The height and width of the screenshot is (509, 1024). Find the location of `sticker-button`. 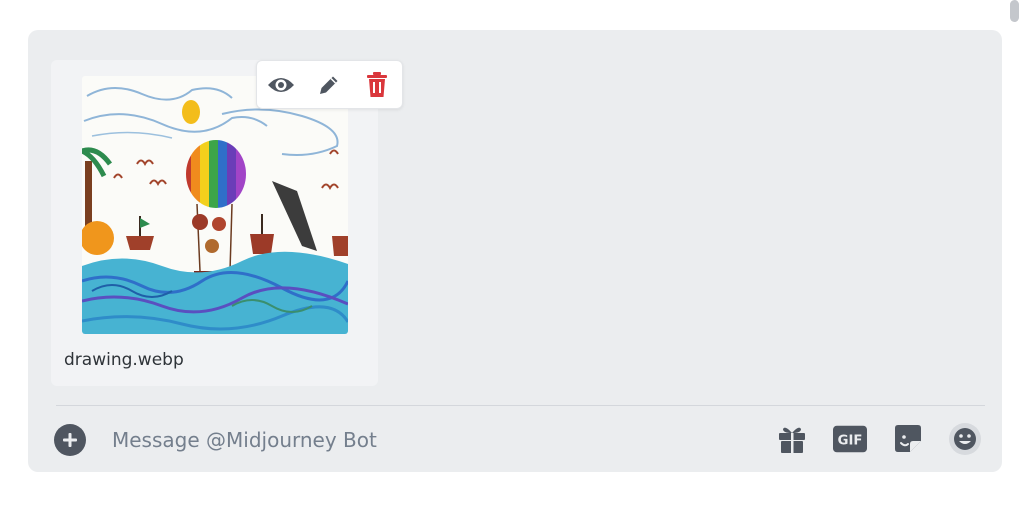

sticker-button is located at coordinates (908, 439).